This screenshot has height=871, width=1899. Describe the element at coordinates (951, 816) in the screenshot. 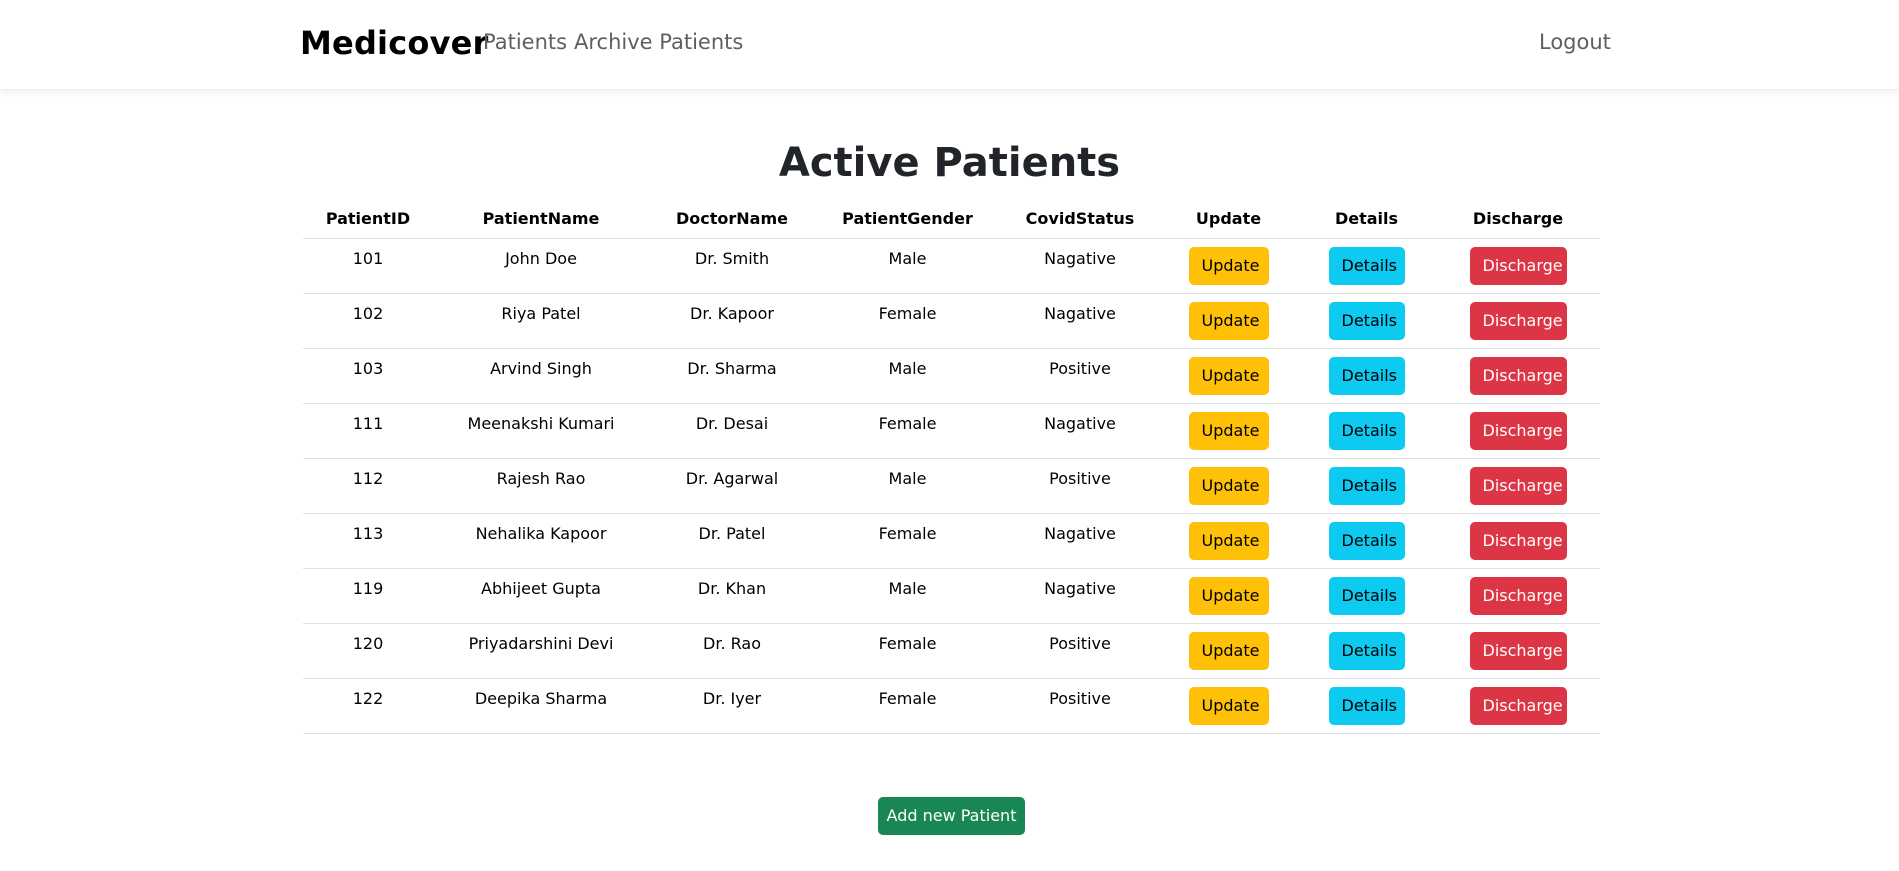

I see `add-new-patient-button: Add new Patient` at that location.